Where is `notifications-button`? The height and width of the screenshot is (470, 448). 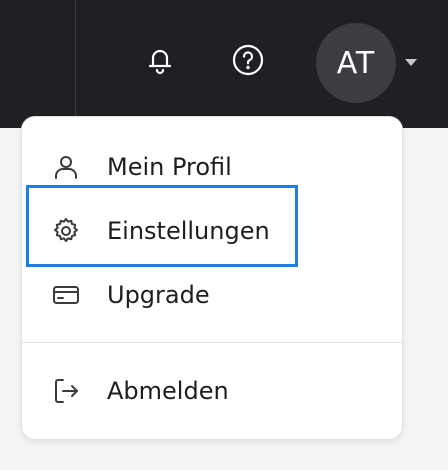
notifications-button is located at coordinates (160, 62).